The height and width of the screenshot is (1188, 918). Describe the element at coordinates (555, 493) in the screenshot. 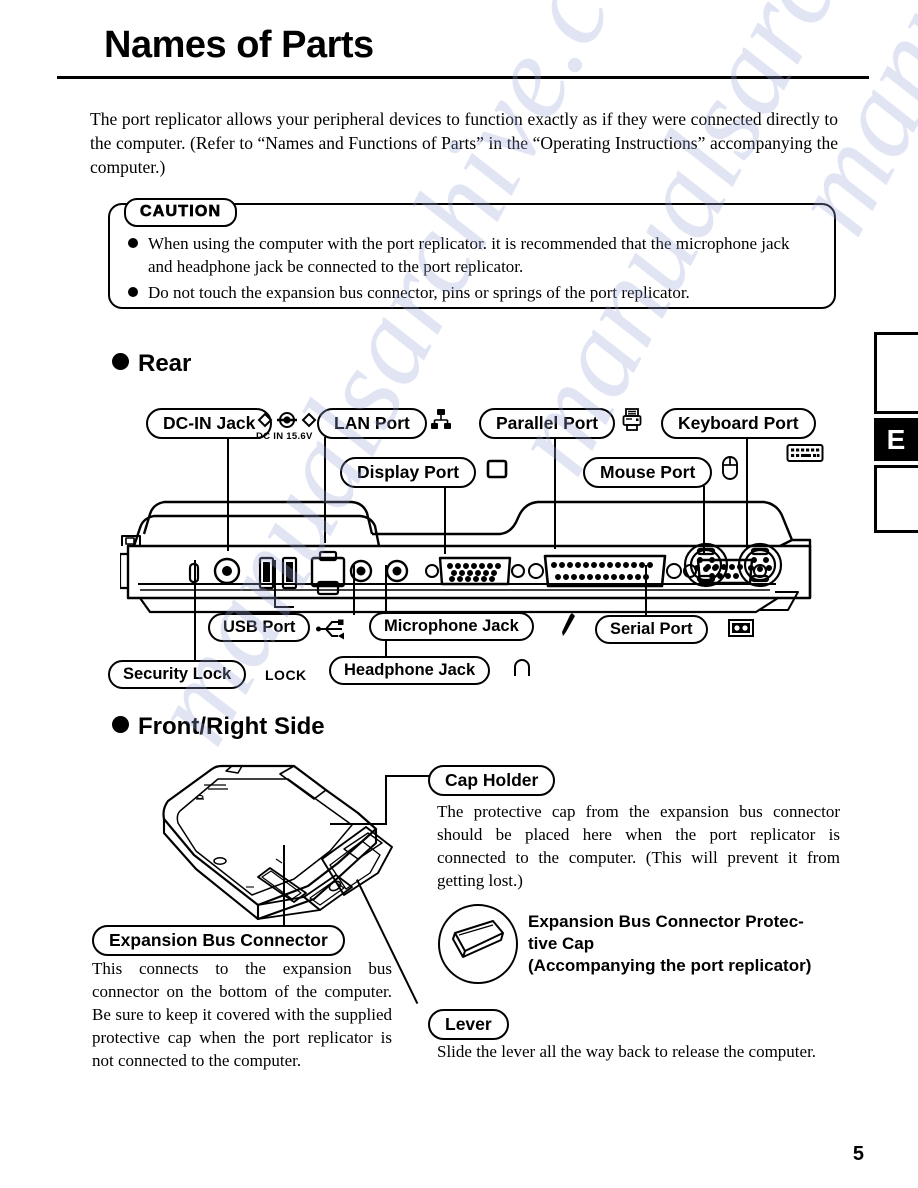

I see `leader-line-parallel` at that location.